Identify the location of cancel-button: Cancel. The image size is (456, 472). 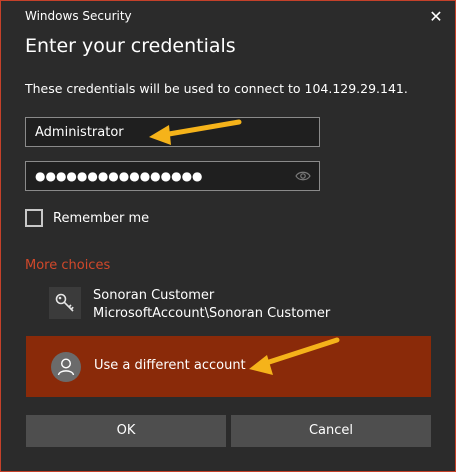
(331, 431).